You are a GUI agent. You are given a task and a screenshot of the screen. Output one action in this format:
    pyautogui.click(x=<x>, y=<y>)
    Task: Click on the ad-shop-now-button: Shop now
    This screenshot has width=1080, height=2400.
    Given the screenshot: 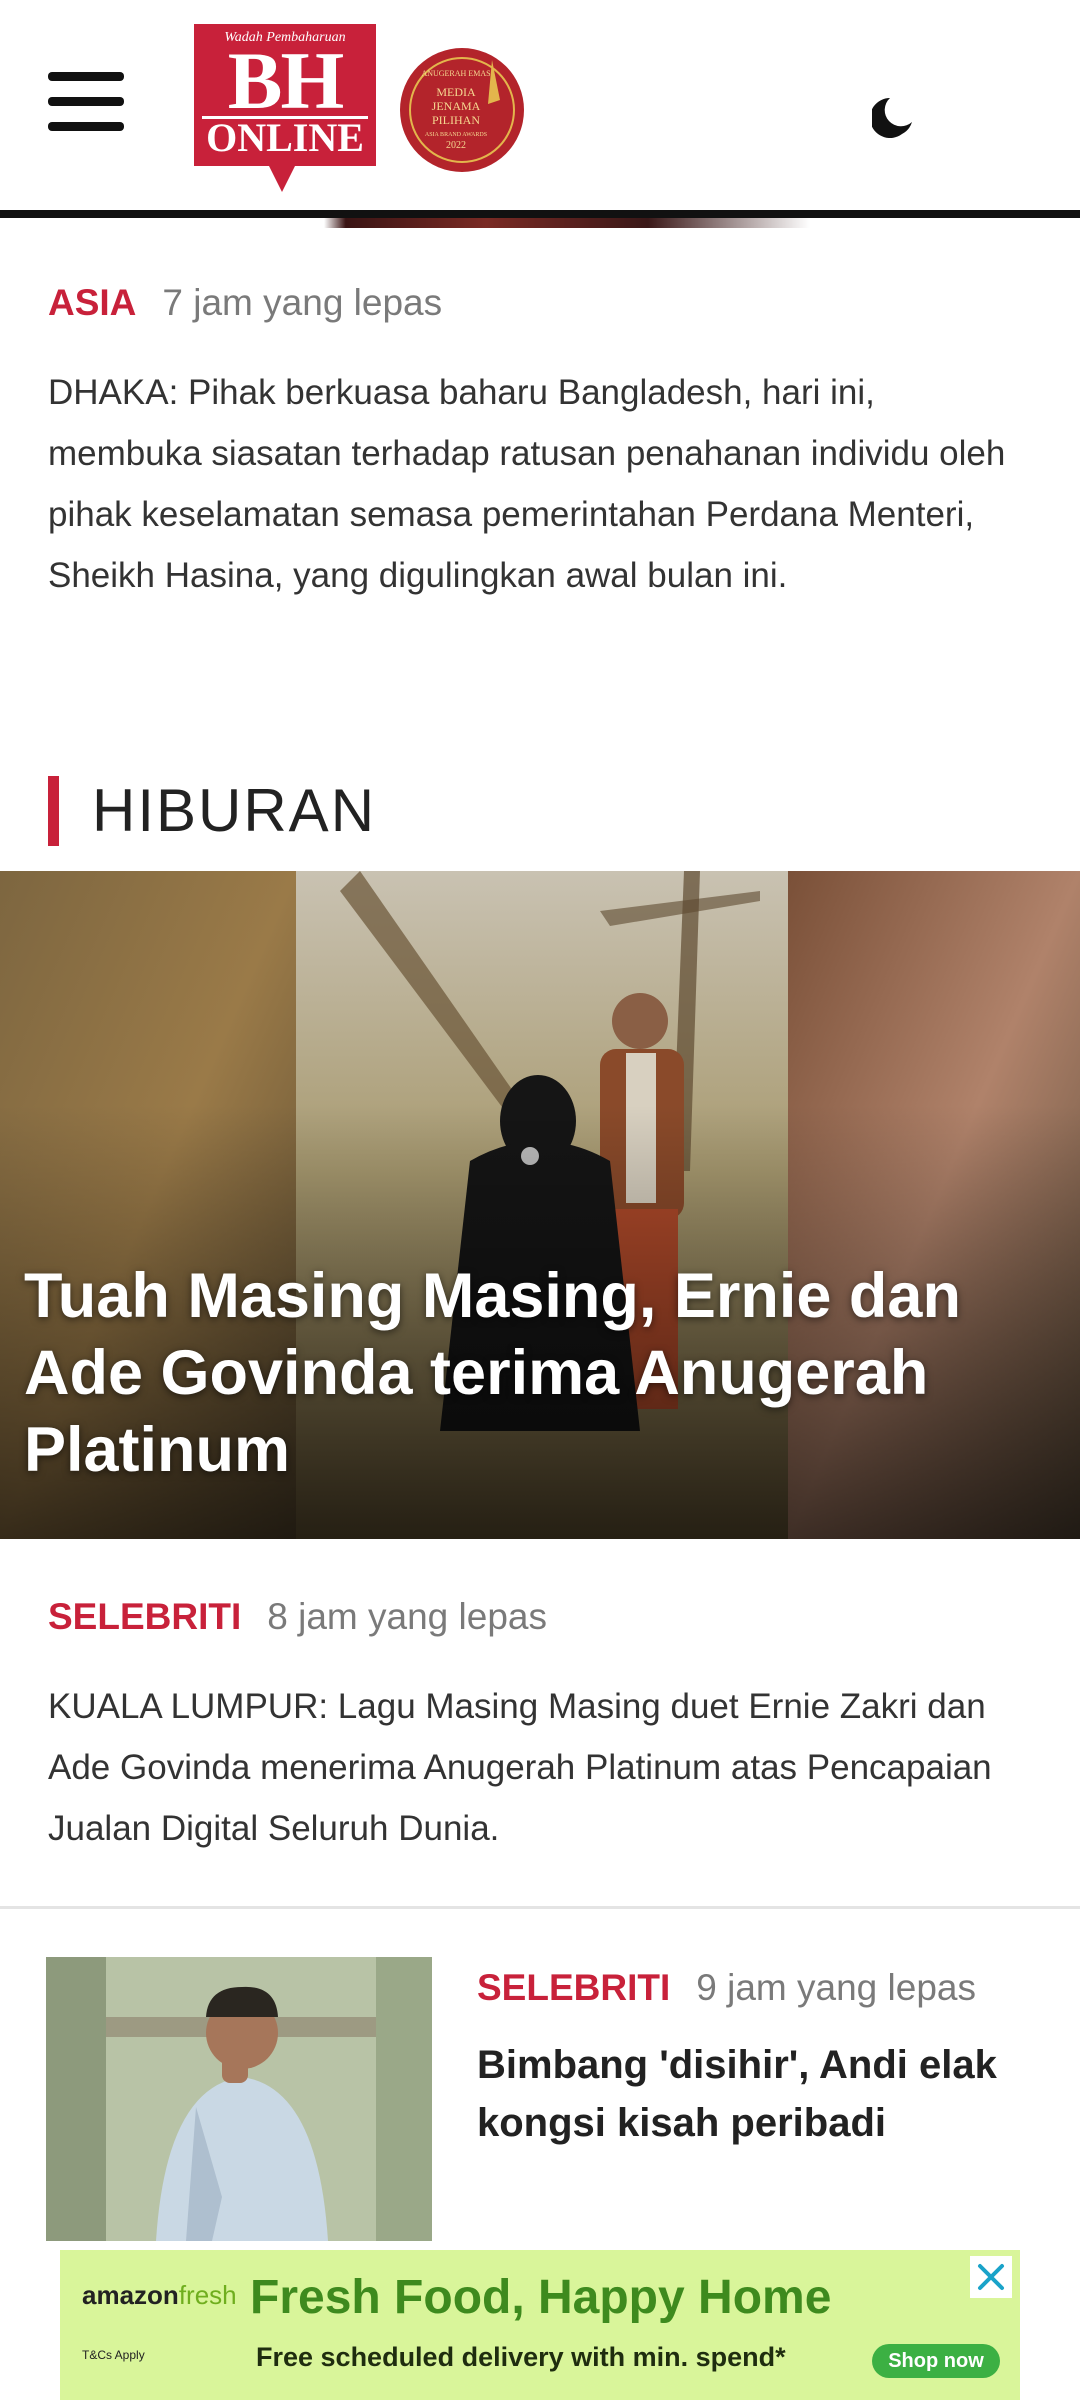 What is the action you would take?
    pyautogui.click(x=936, y=2361)
    